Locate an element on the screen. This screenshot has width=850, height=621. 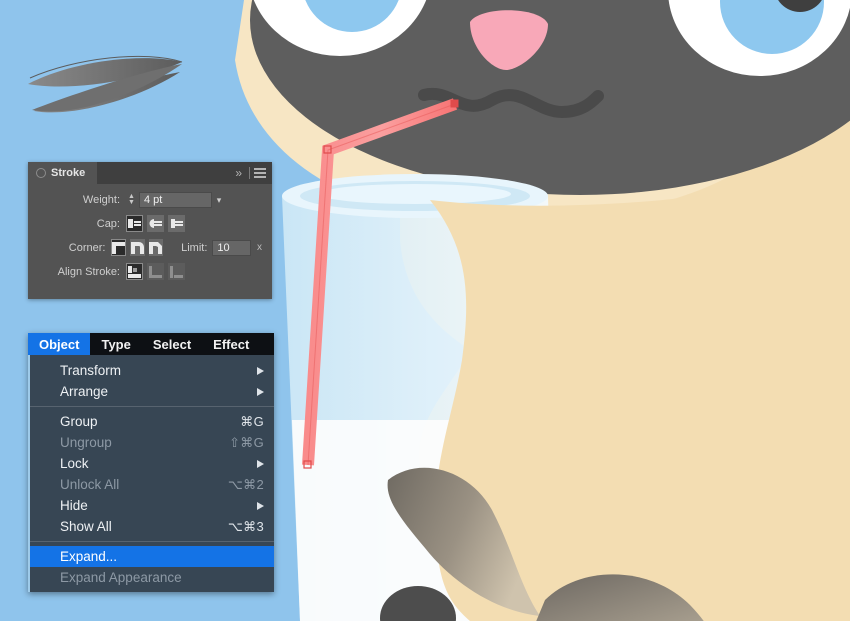
menubar-item-select: Select is located at coordinates (172, 344).